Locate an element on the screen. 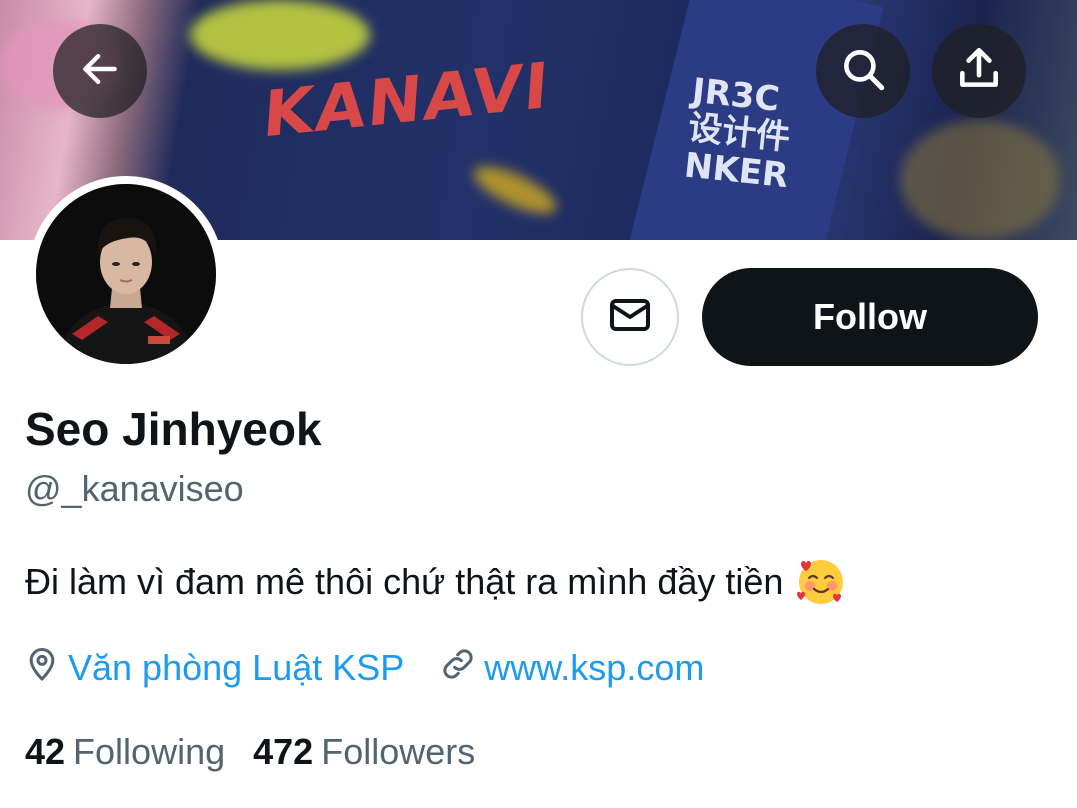 Image resolution: width=1077 pixels, height=808 pixels. following-label: Following is located at coordinates (149, 751).